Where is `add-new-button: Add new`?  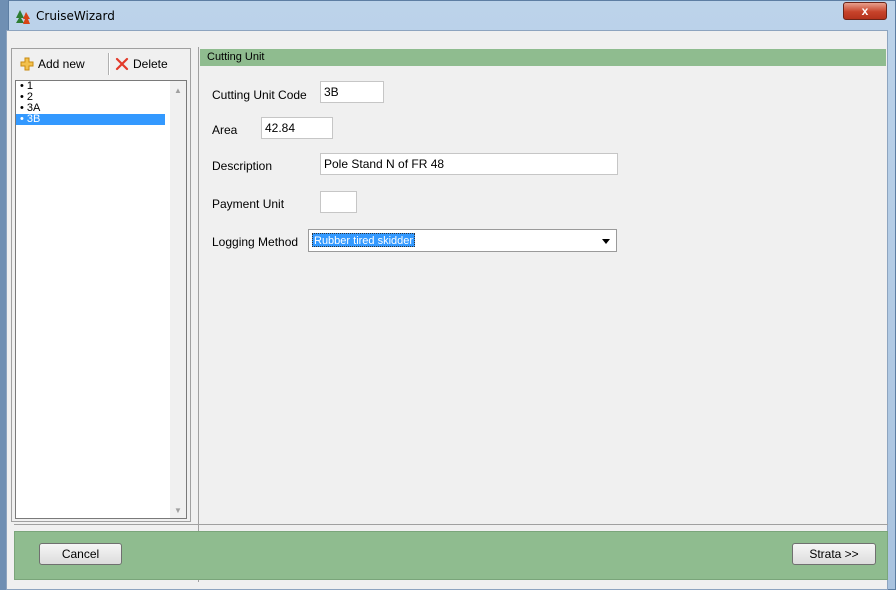 add-new-button: Add new is located at coordinates (52, 64).